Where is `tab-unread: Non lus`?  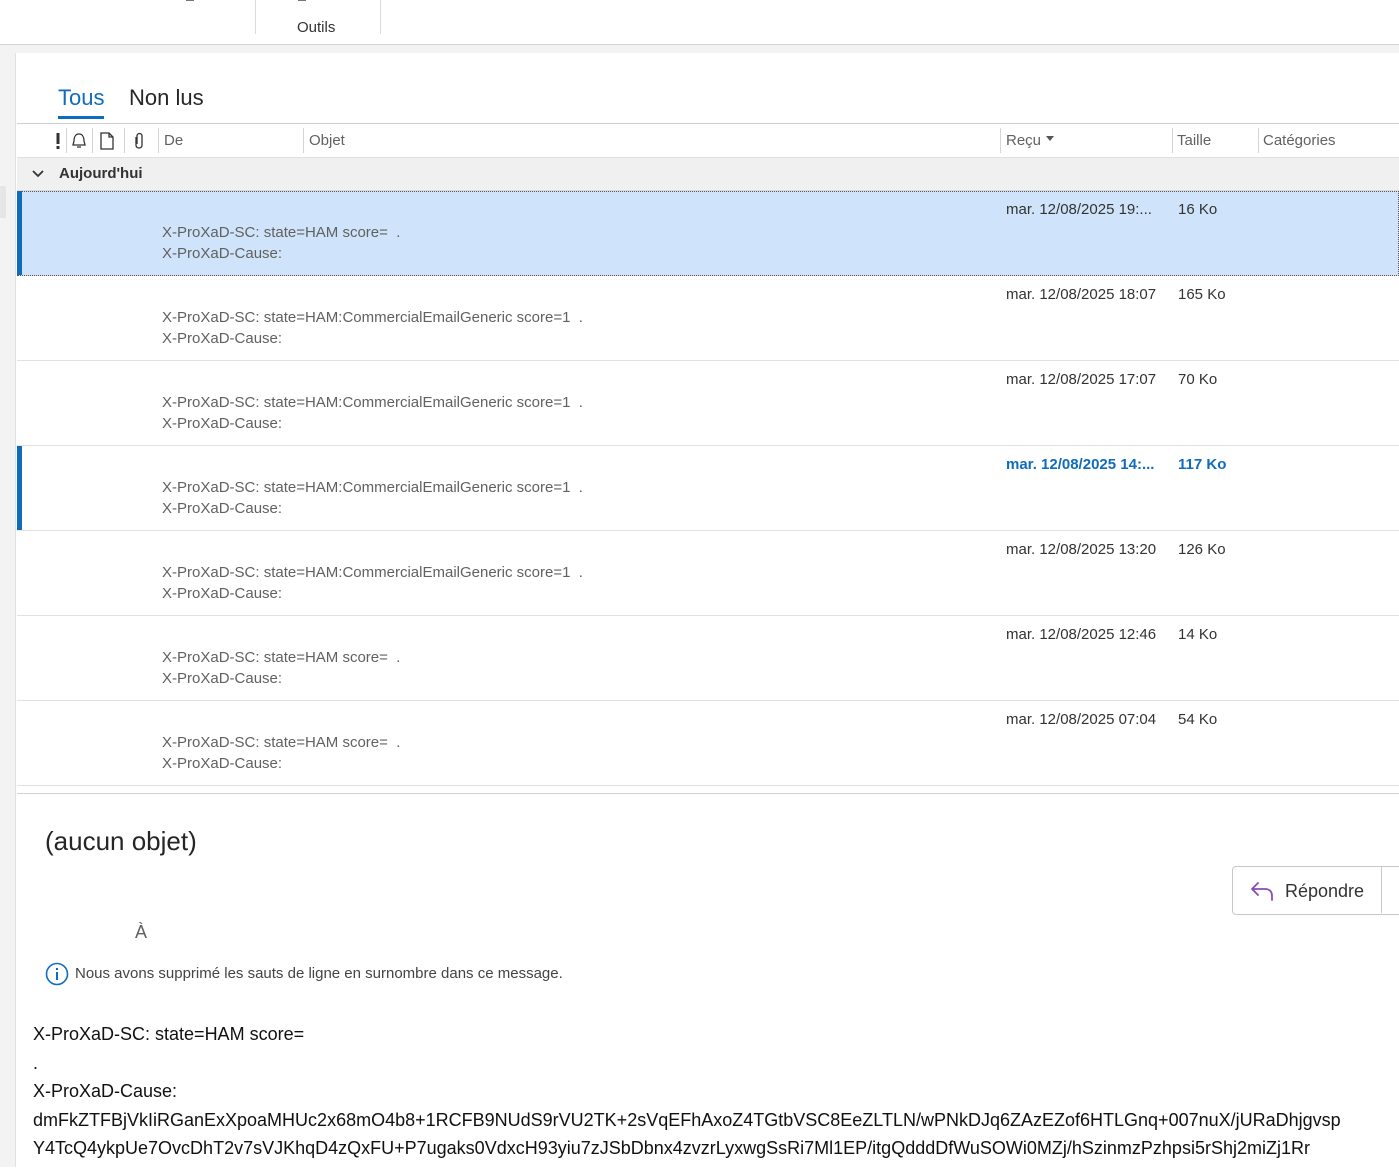 tab-unread: Non lus is located at coordinates (166, 98).